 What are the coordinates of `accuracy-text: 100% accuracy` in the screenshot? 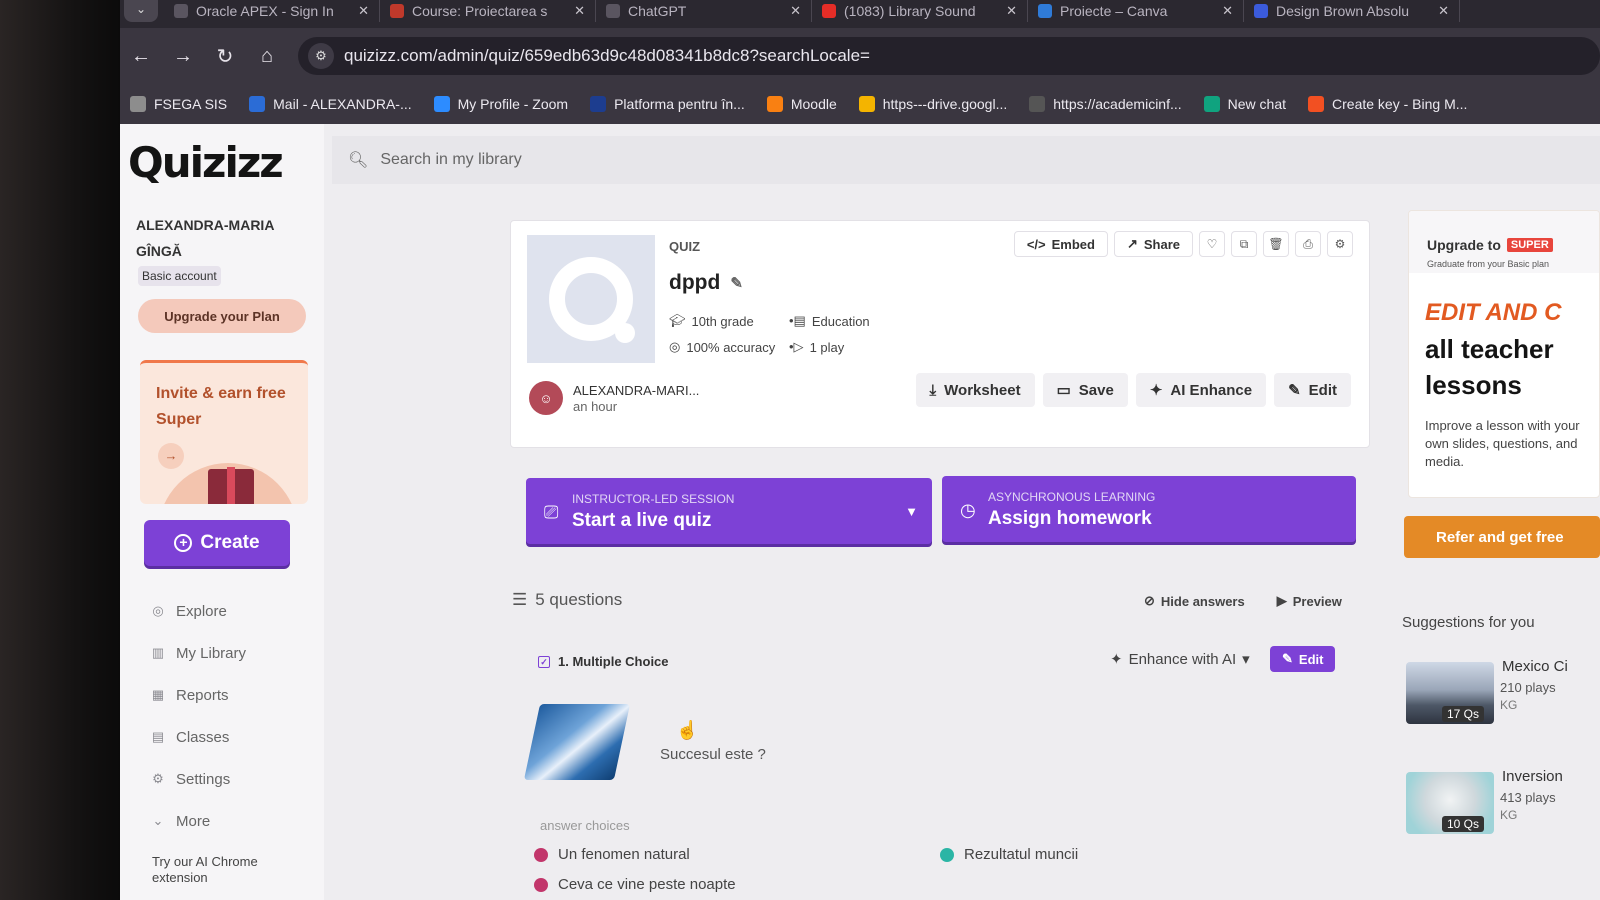 It's located at (731, 347).